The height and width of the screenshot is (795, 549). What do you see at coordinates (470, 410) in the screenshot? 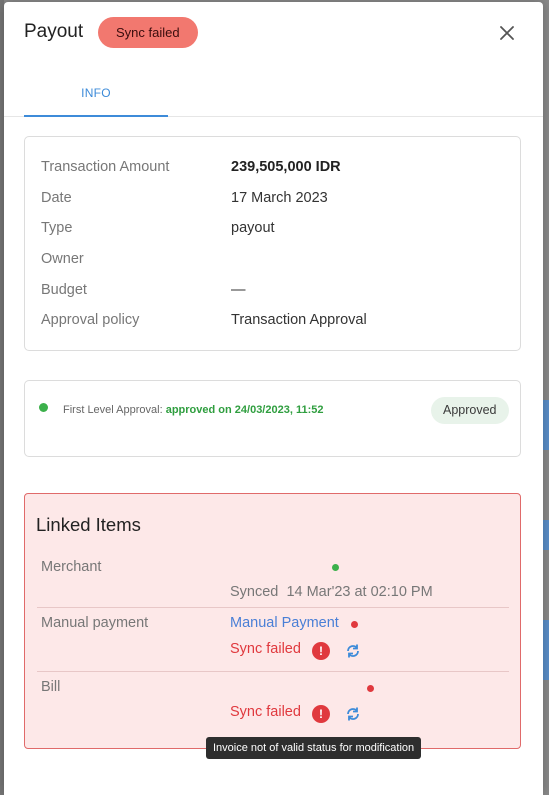
I see `approved-badge: Approved` at bounding box center [470, 410].